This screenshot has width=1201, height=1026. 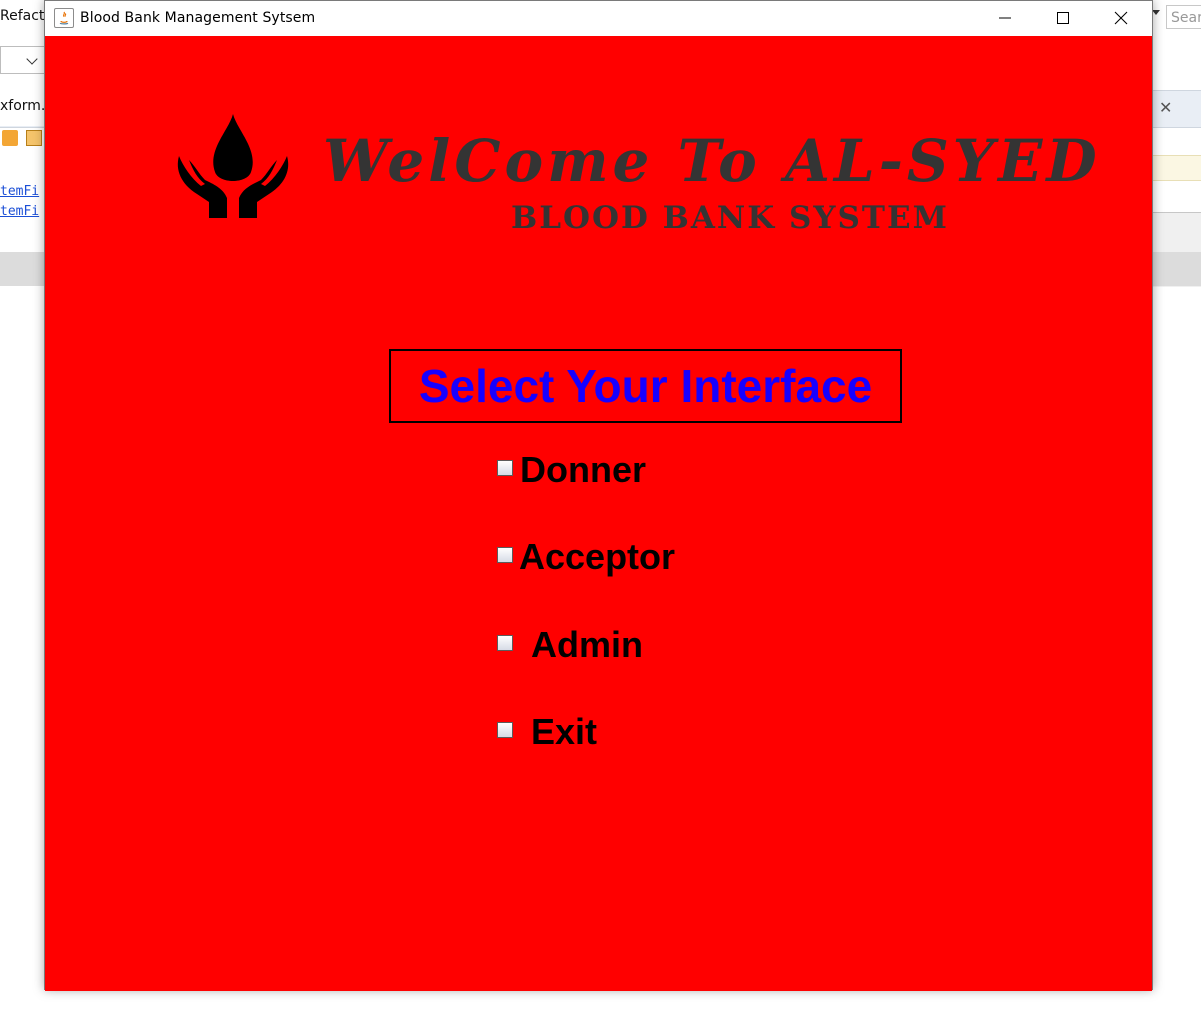 I want to click on minimize-button, so click(x=1005, y=18).